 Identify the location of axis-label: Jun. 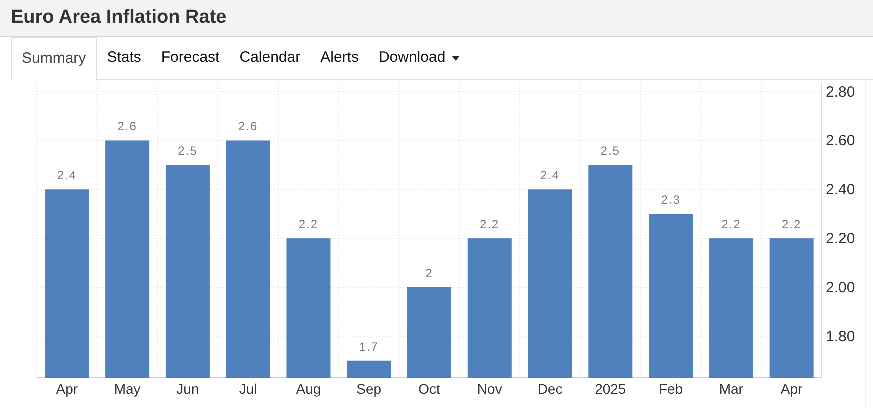
(188, 389).